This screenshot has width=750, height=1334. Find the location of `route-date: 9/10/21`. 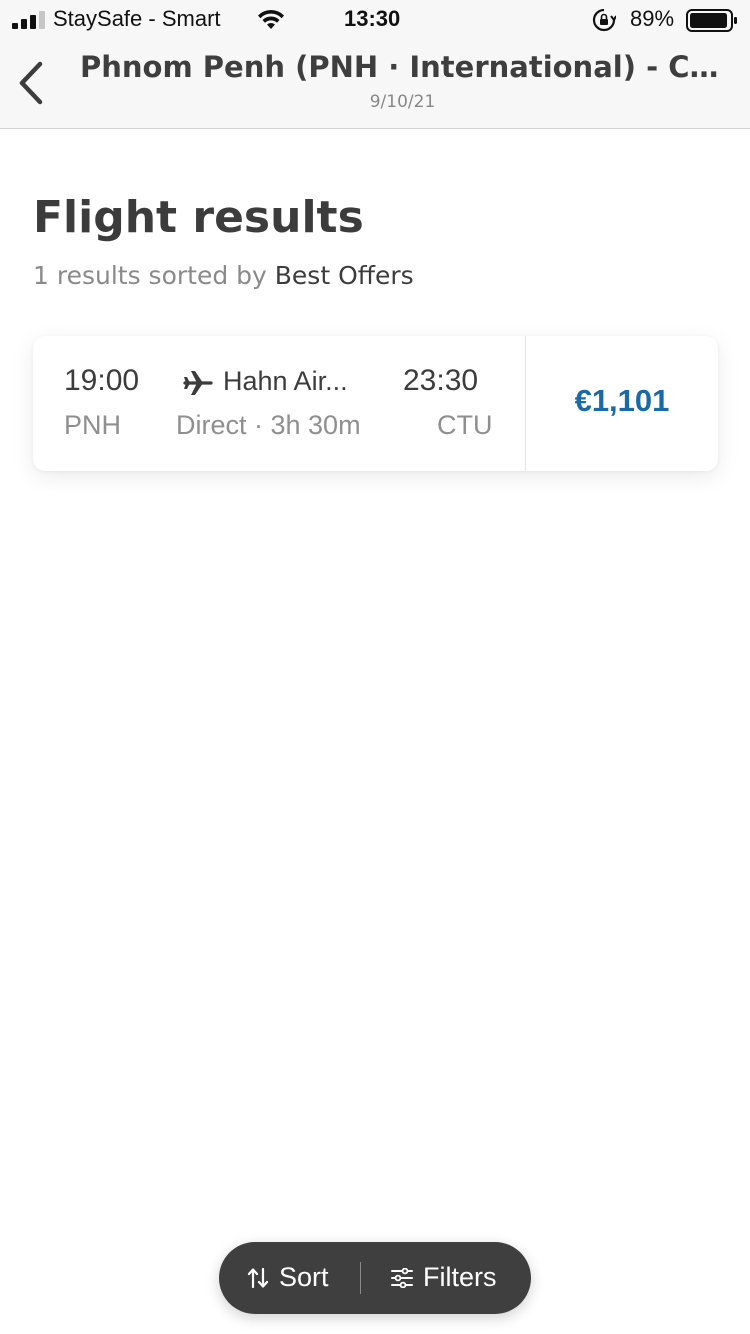

route-date: 9/10/21 is located at coordinates (402, 102).